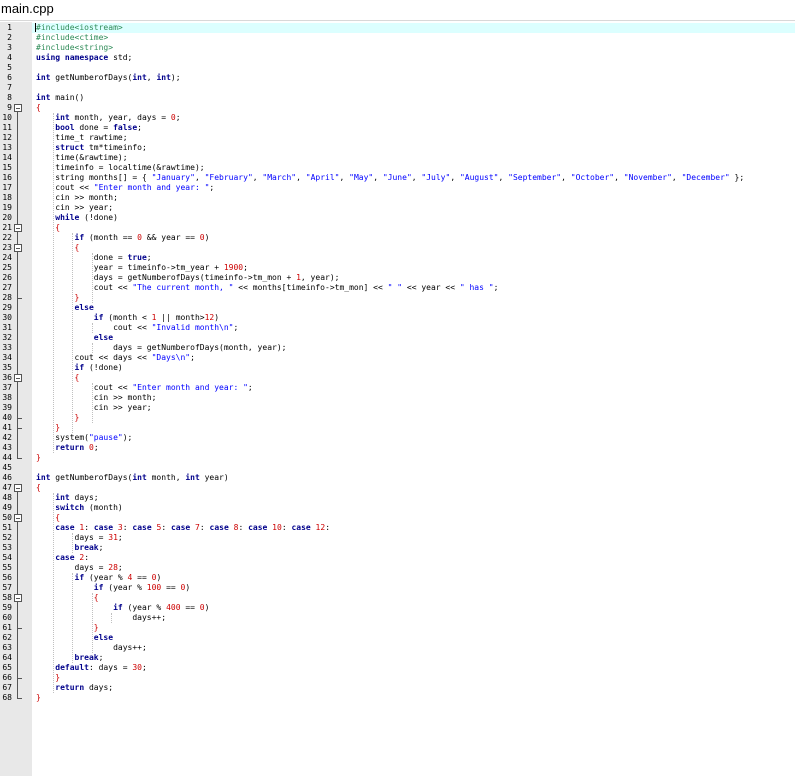 This screenshot has width=795, height=776. Describe the element at coordinates (413, 318) in the screenshot. I see `code-line: if (month < 1 || month>12)` at that location.